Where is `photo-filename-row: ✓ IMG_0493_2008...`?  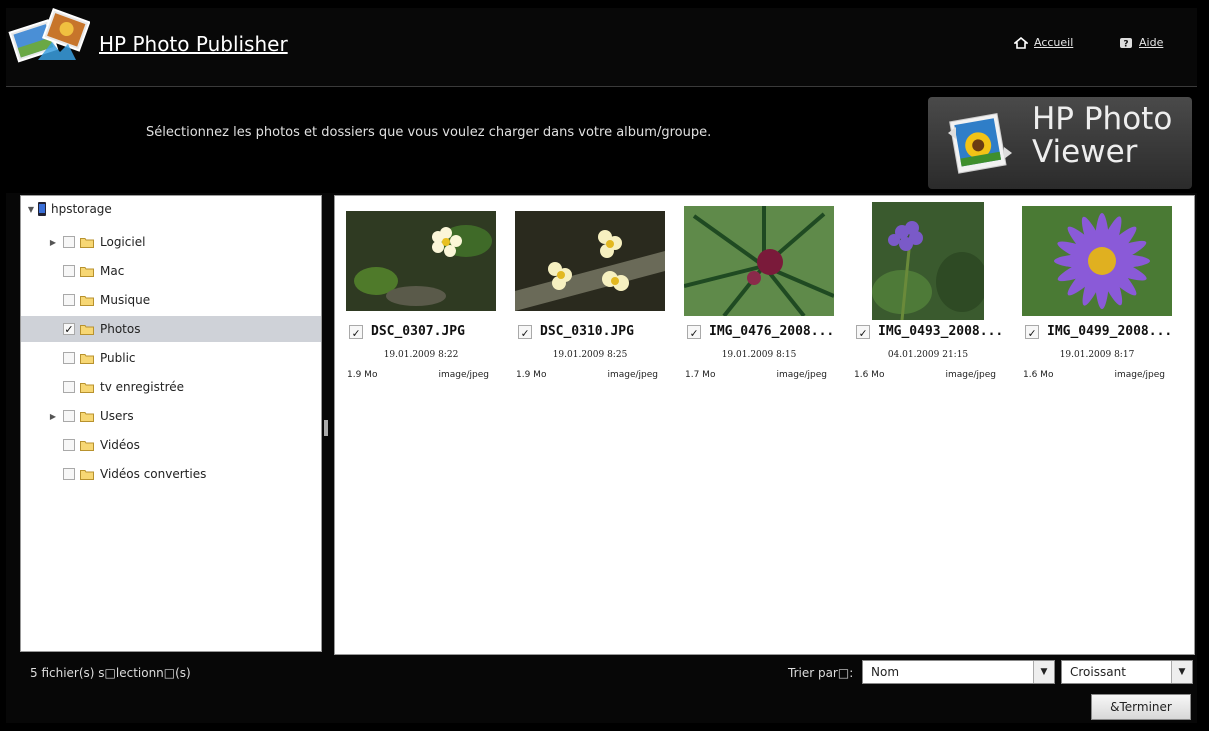
photo-filename-row: ✓ IMG_0493_2008... is located at coordinates (936, 332).